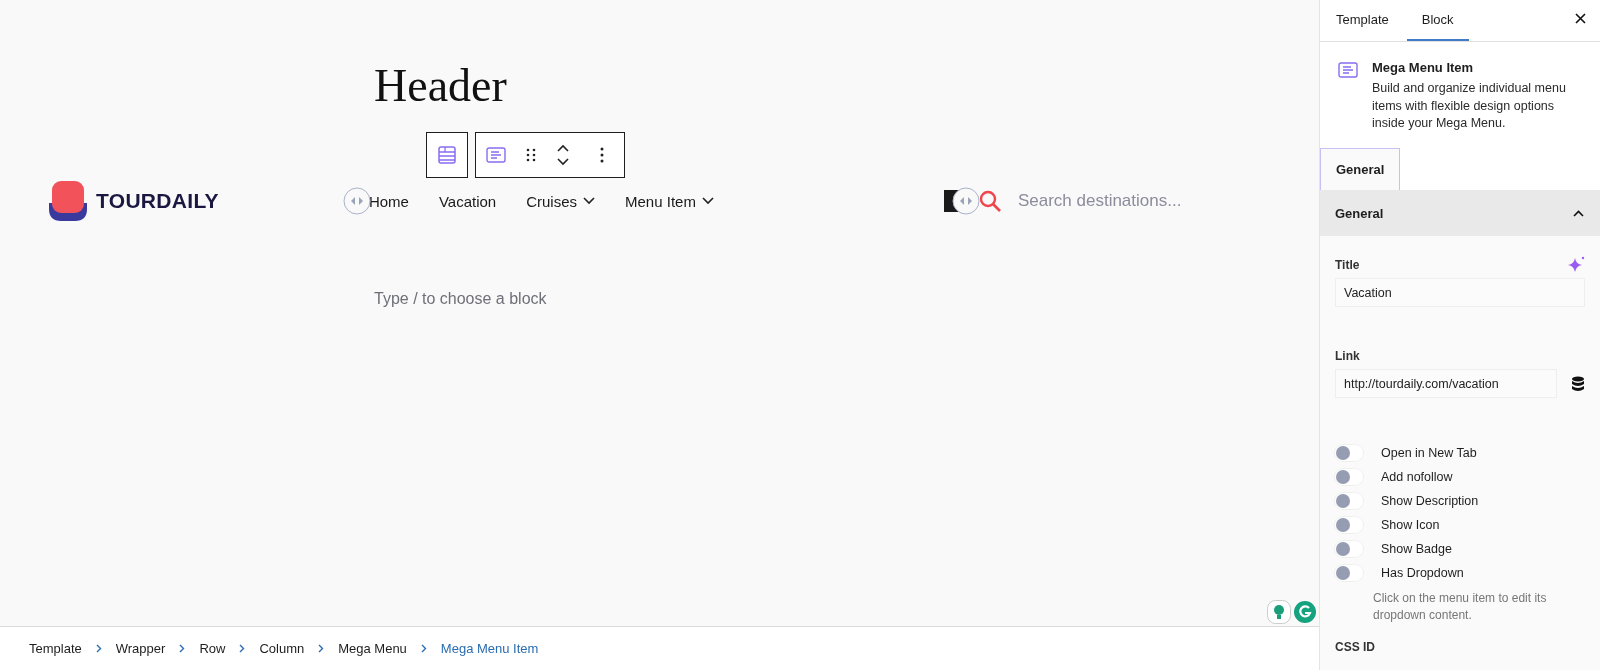  Describe the element at coordinates (1347, 356) in the screenshot. I see `field-label: Link` at that location.